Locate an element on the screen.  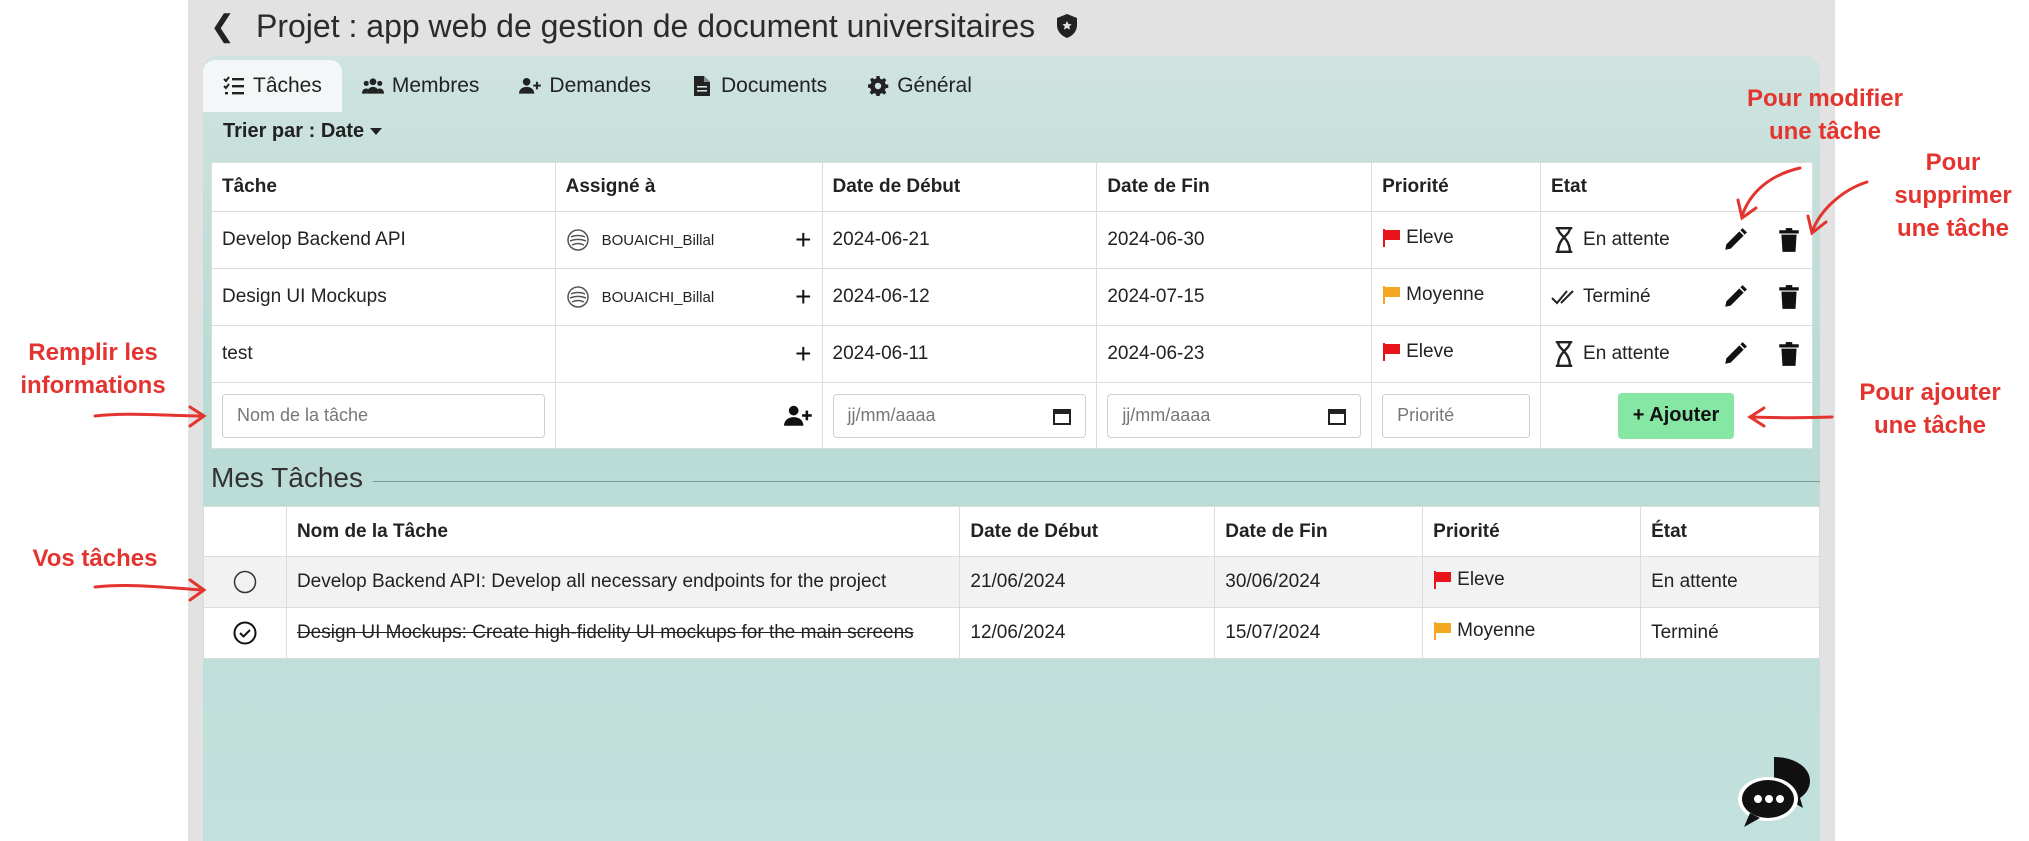
arrow-ajouter is located at coordinates (1791, 417).